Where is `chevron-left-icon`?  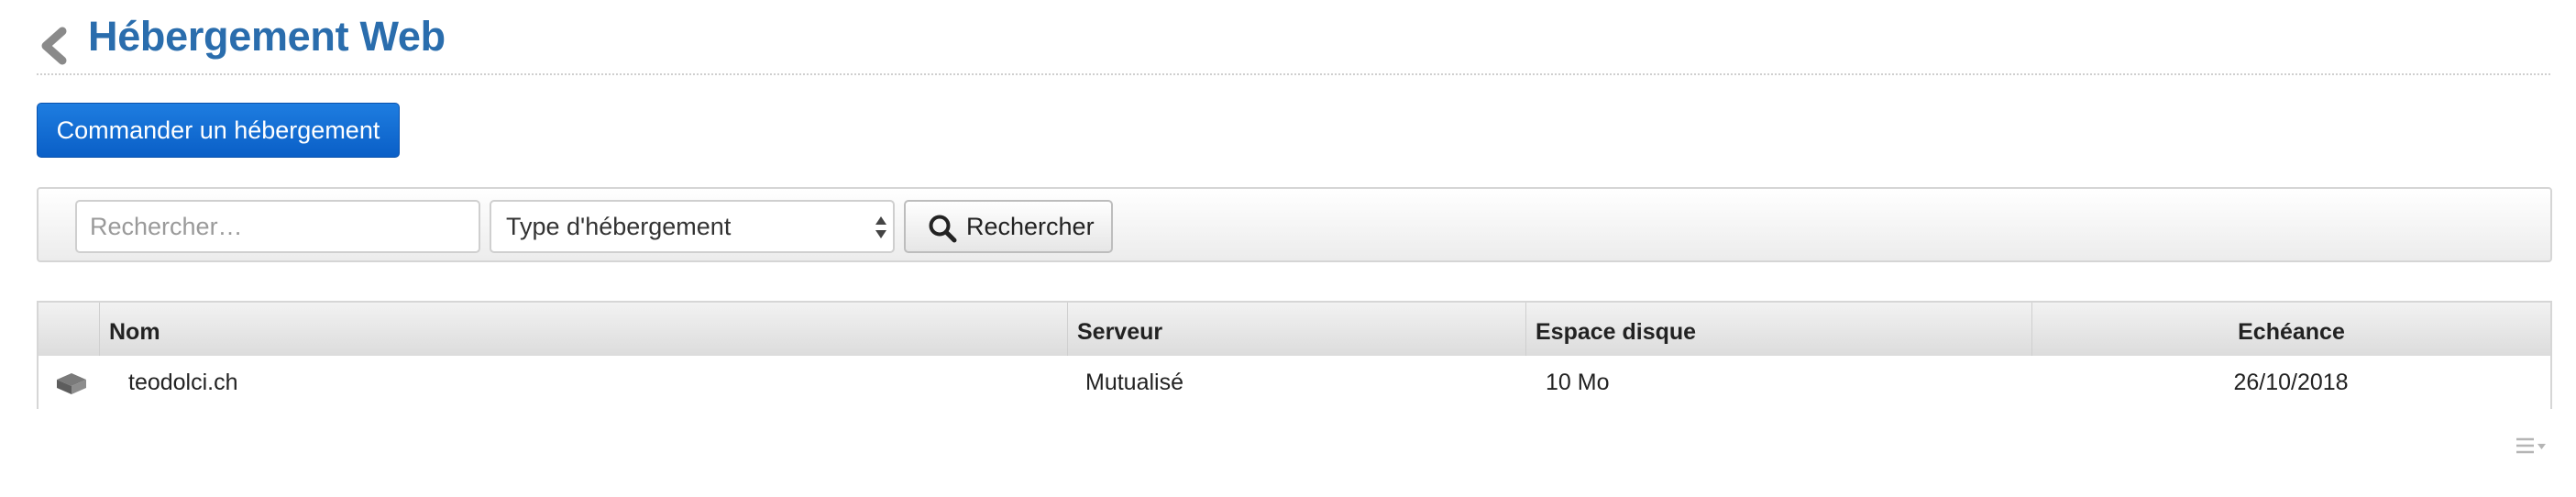 chevron-left-icon is located at coordinates (54, 46).